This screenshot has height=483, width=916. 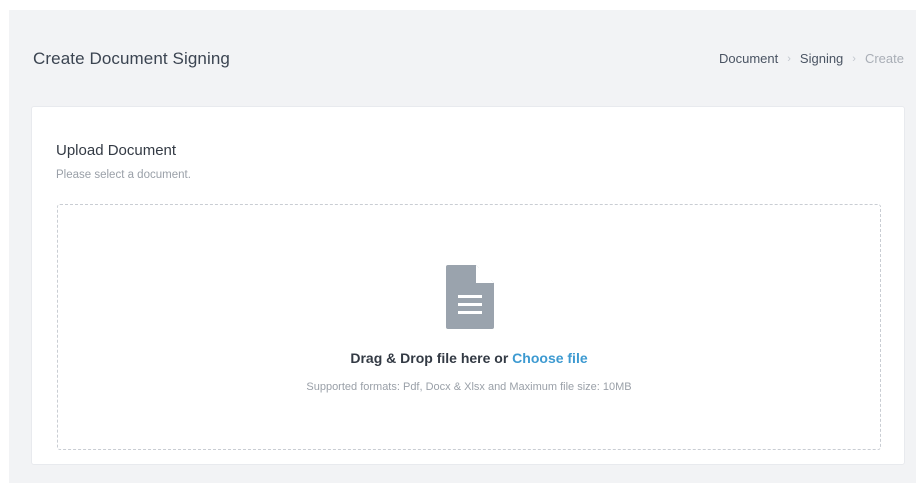 I want to click on document-icon, so click(x=470, y=297).